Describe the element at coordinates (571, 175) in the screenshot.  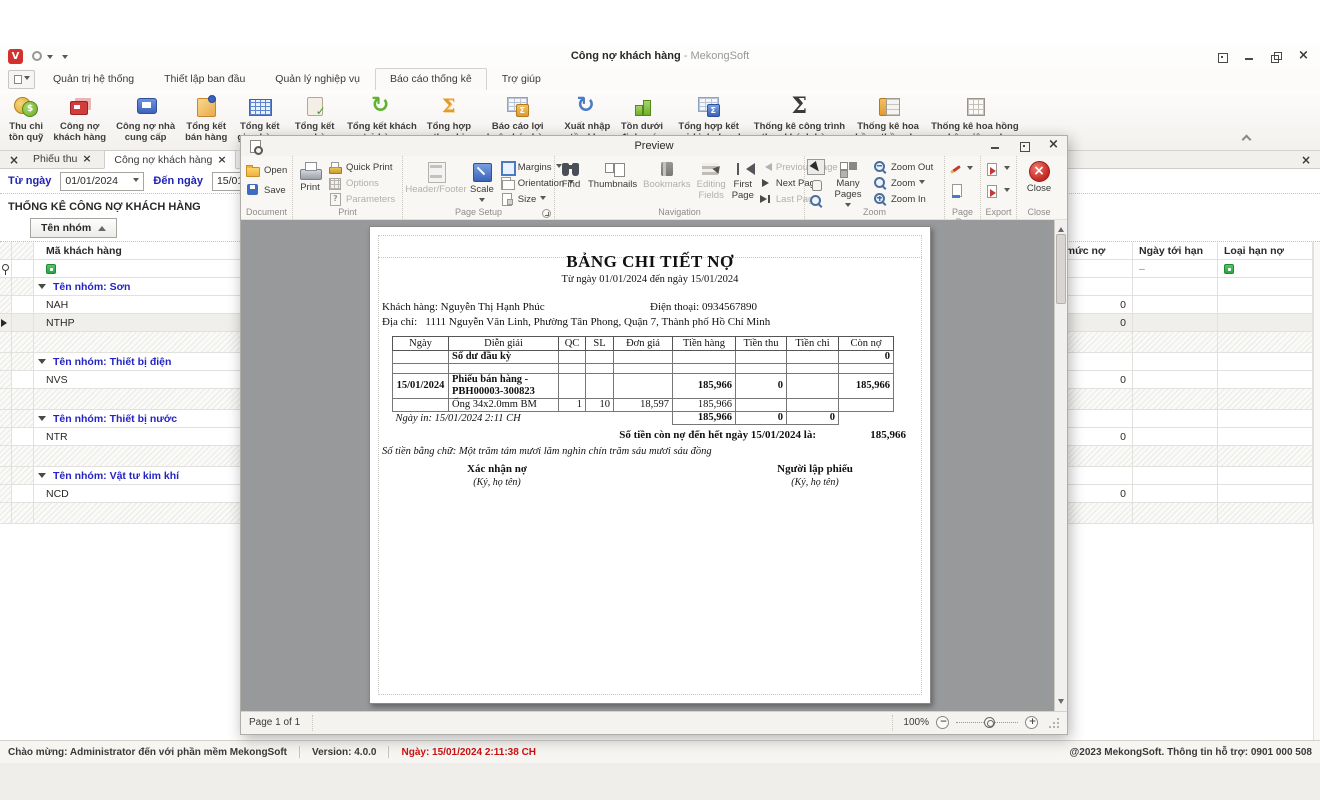
I see `find-button: Find` at that location.